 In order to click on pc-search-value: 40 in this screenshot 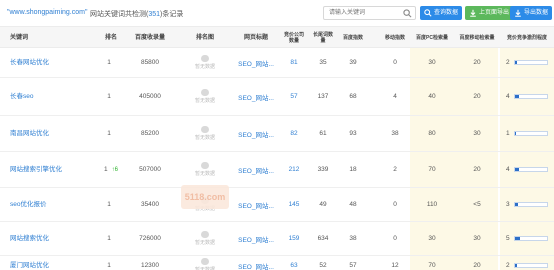, I will do `click(432, 96)`.